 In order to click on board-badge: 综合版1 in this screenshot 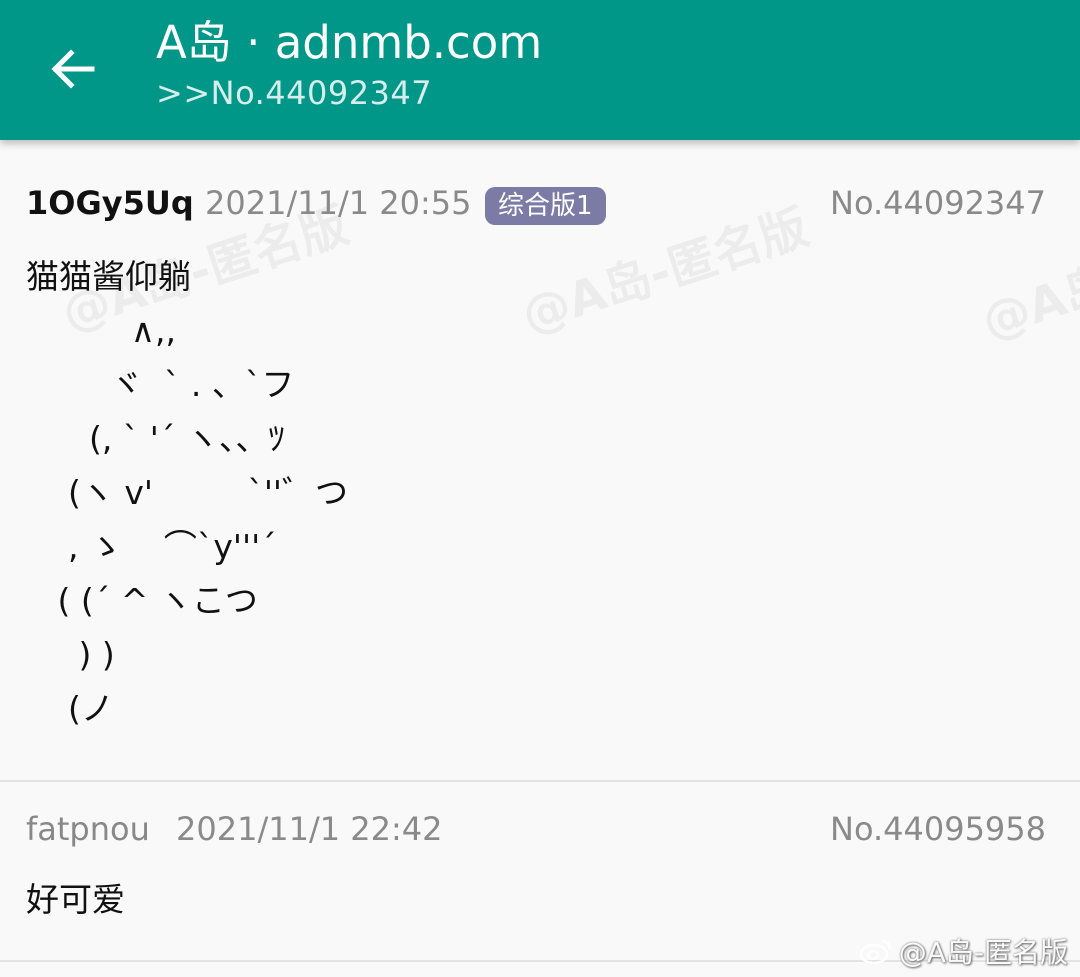, I will do `click(545, 206)`.